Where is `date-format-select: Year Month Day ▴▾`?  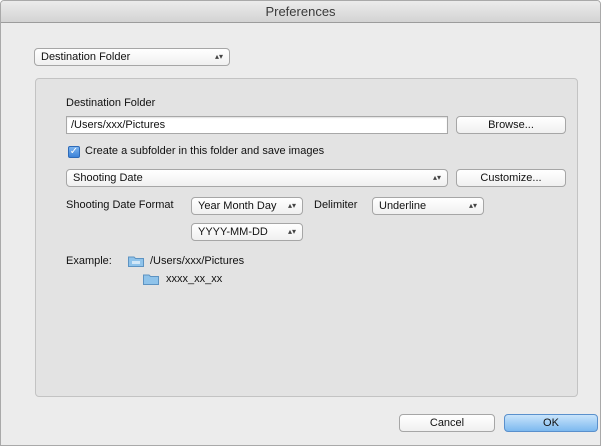
date-format-select: Year Month Day ▴▾ is located at coordinates (247, 206).